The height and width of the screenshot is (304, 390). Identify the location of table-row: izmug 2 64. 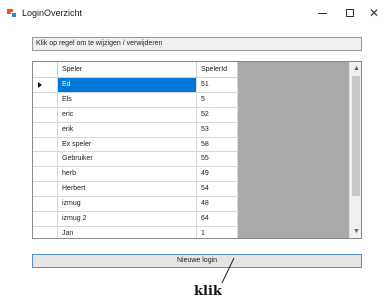
(135, 219).